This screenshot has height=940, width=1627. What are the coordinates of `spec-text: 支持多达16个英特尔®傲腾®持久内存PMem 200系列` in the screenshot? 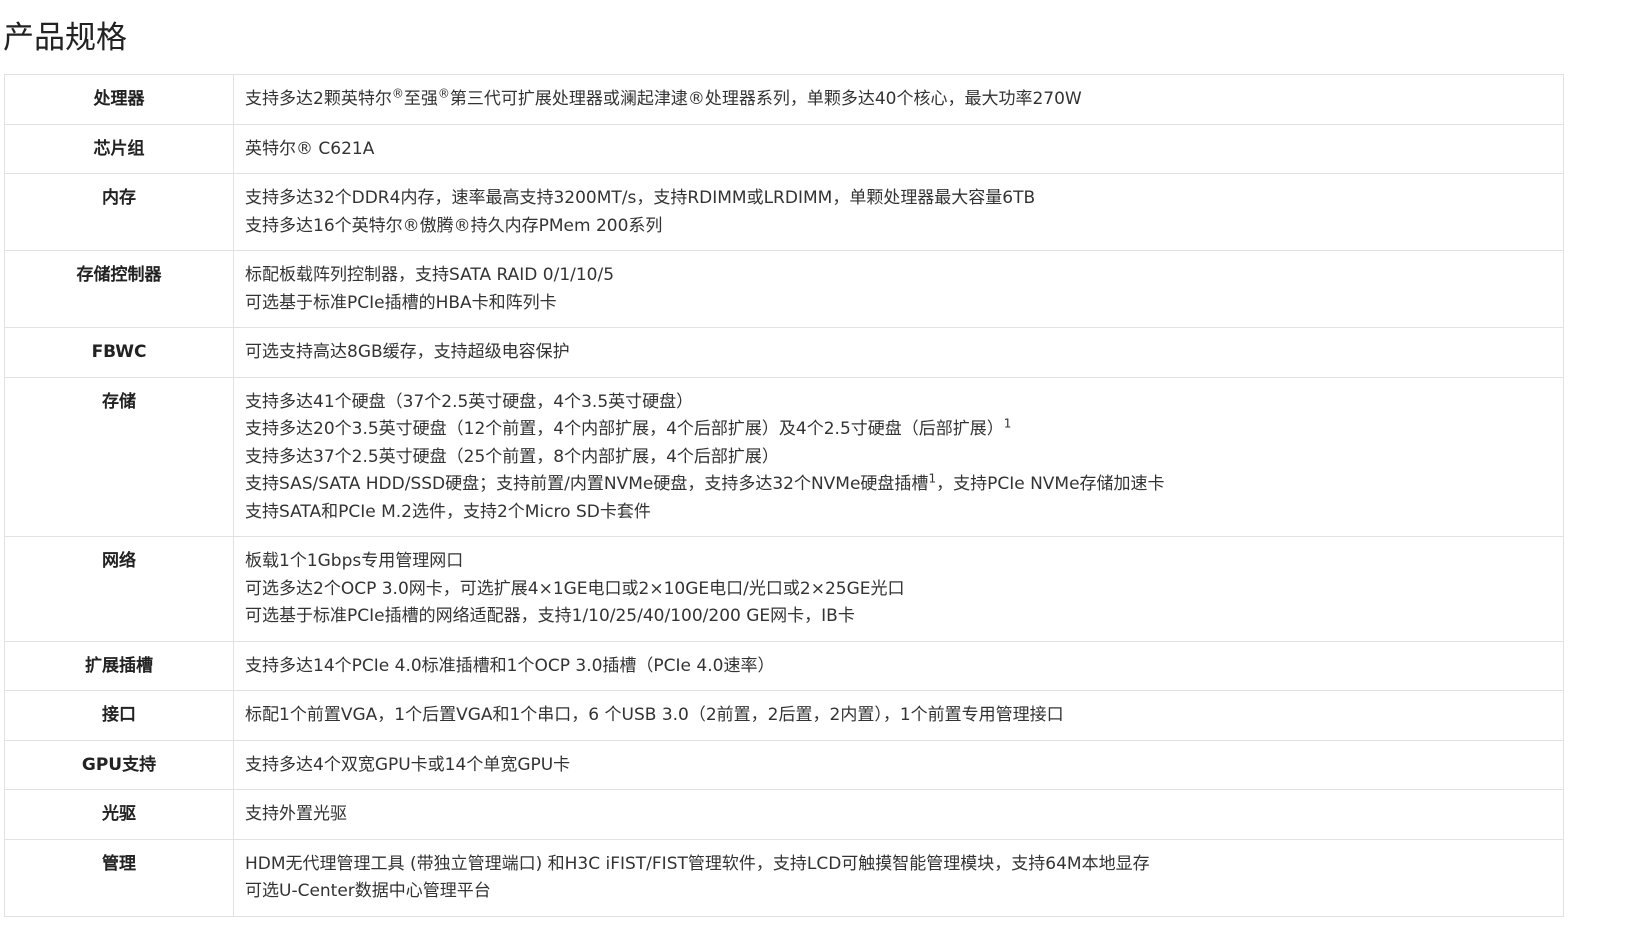 It's located at (454, 225).